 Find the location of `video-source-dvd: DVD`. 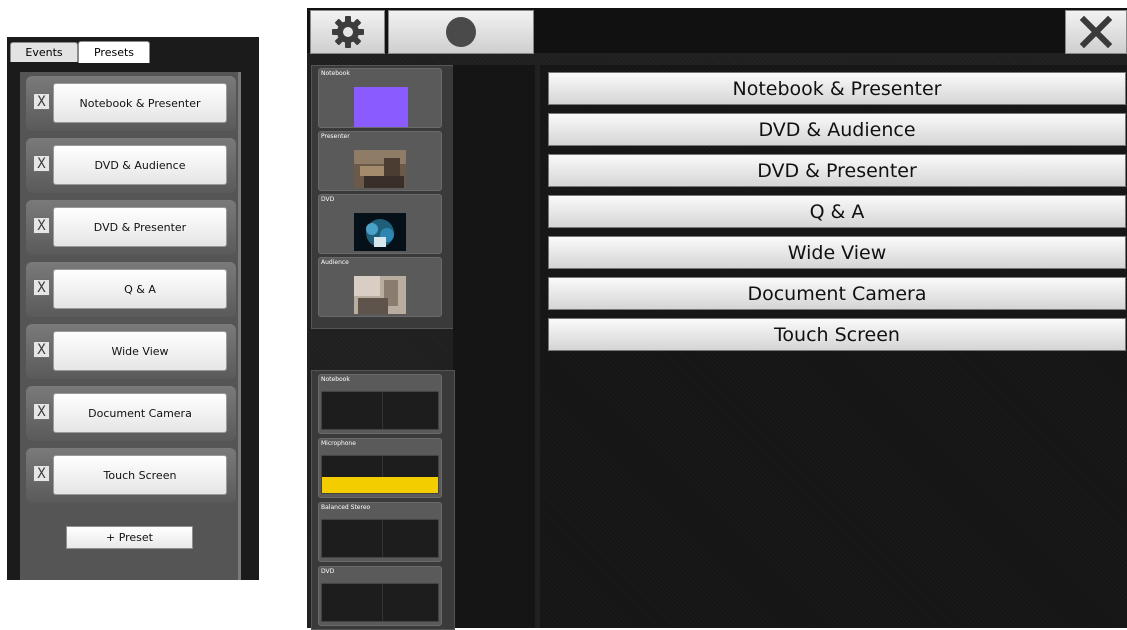

video-source-dvd: DVD is located at coordinates (380, 224).